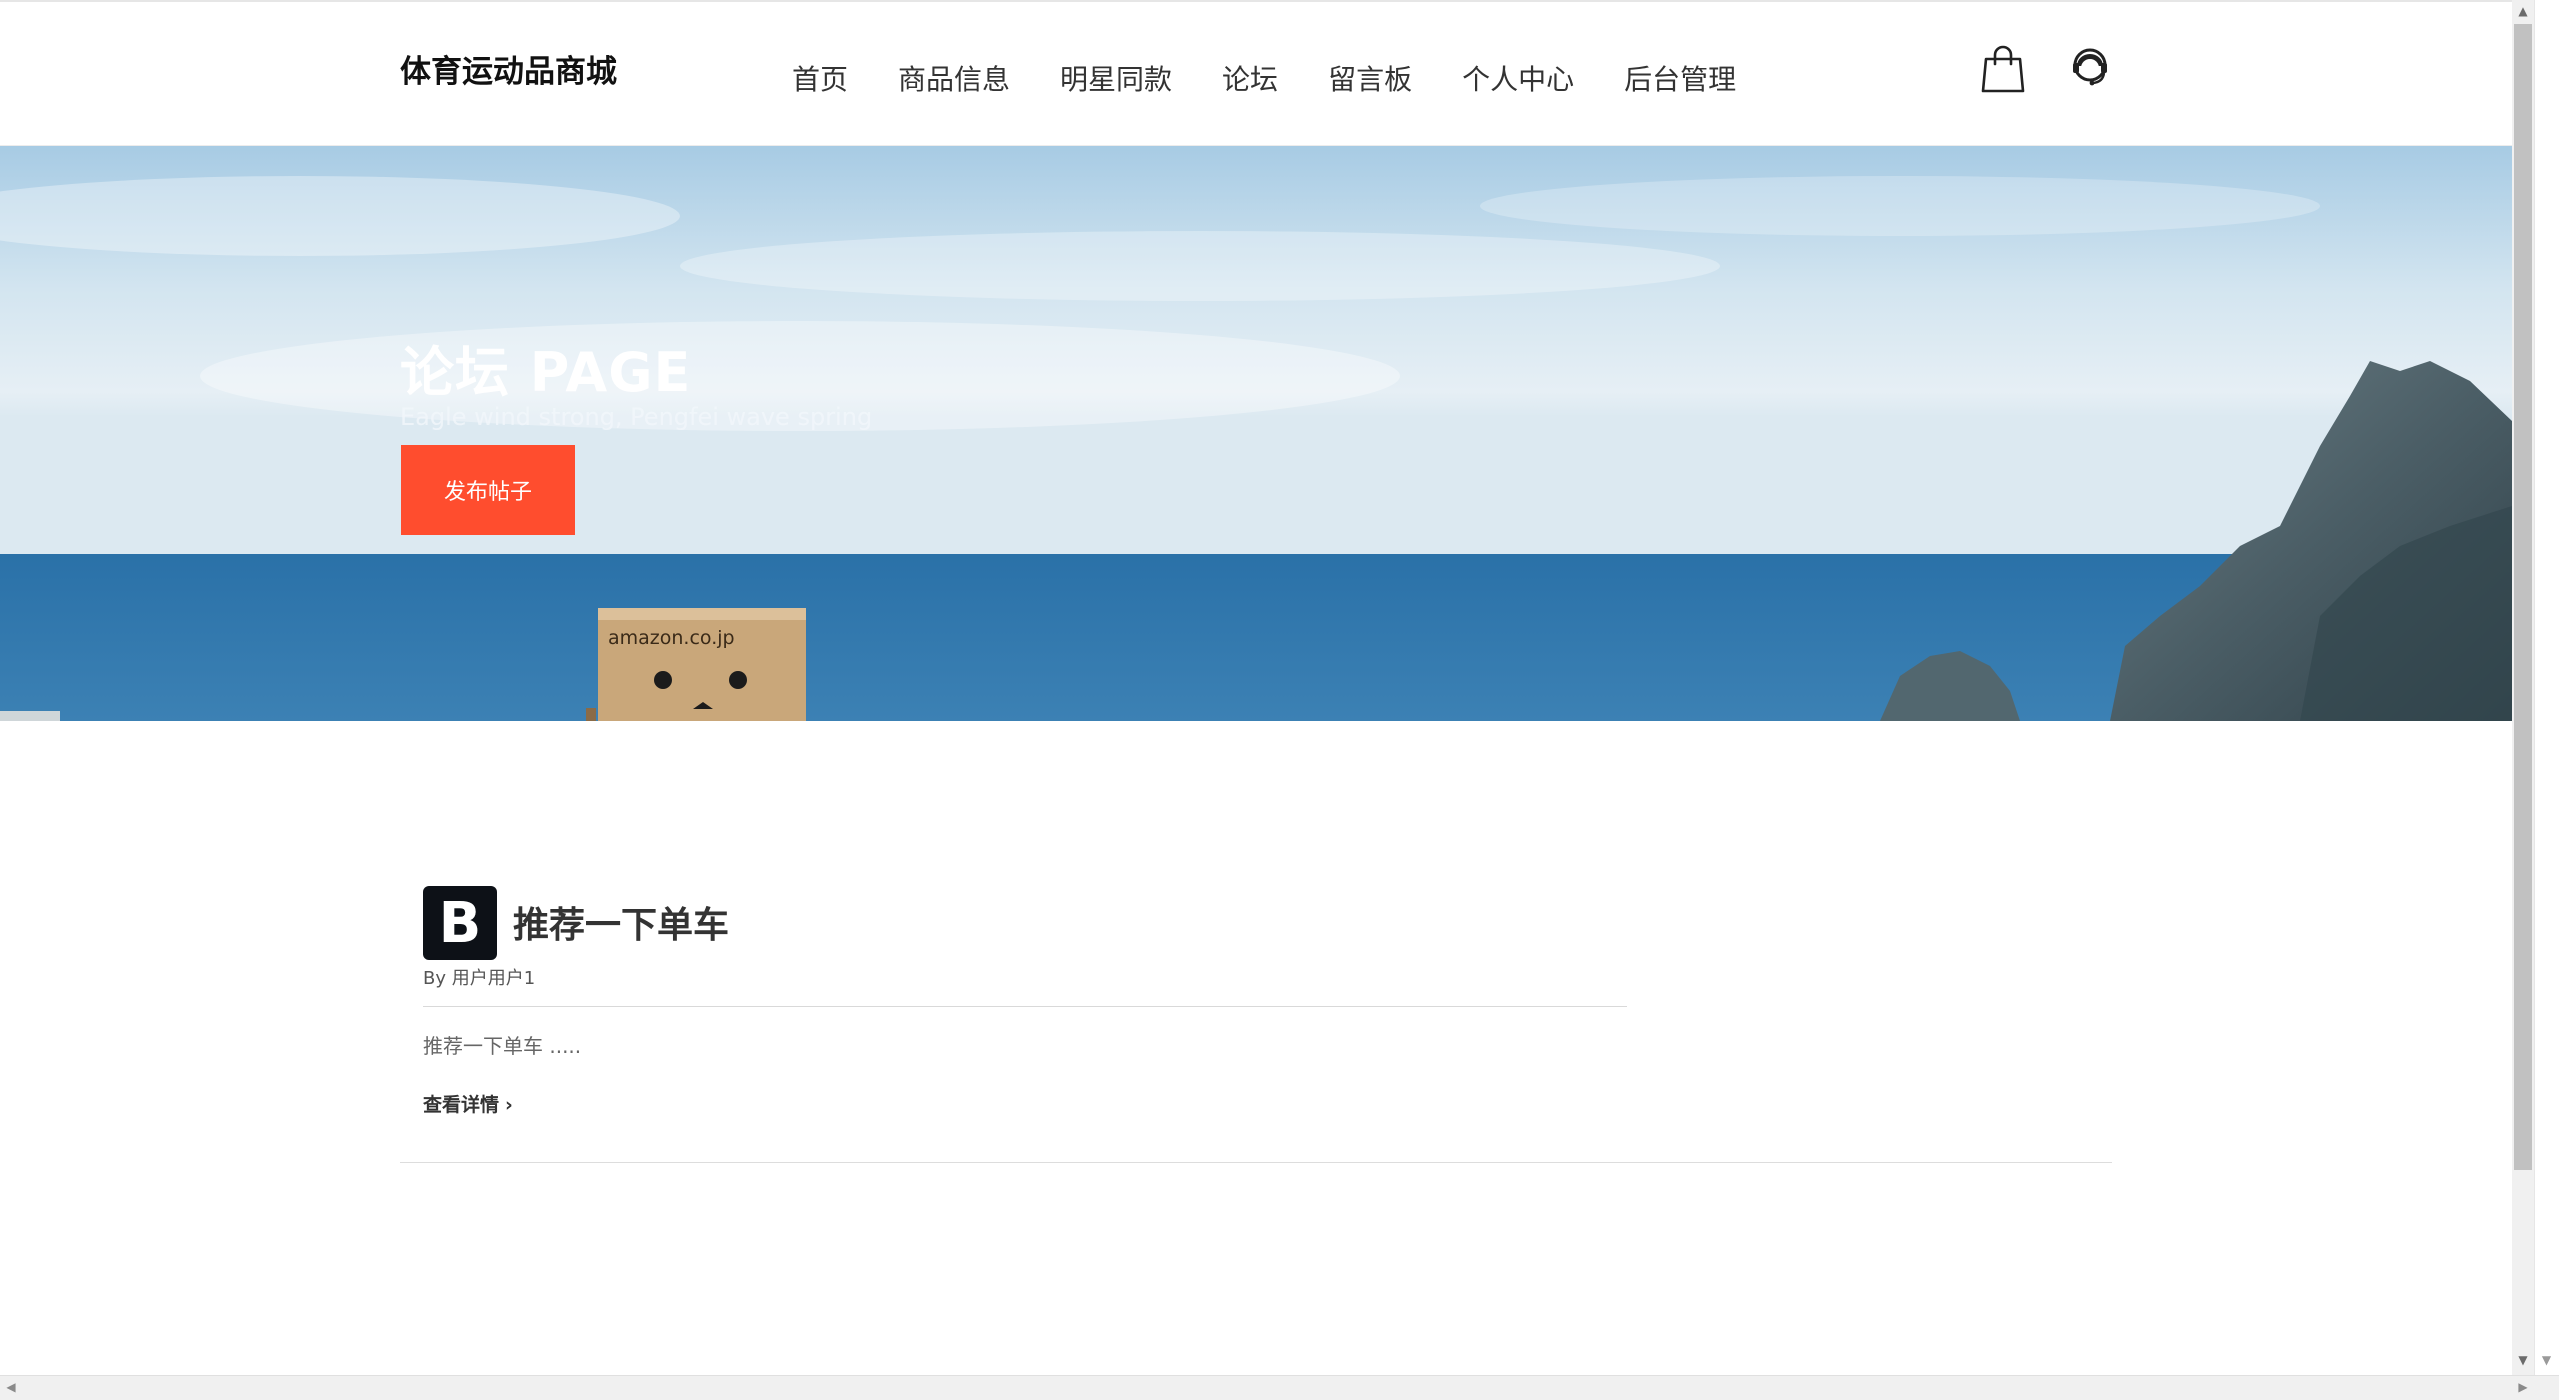 Image resolution: width=2559 pixels, height=1400 pixels. I want to click on main-nav: 首页 商品信息 明星同款 论坛 留言板 个人中心 后台管理, so click(1264, 78).